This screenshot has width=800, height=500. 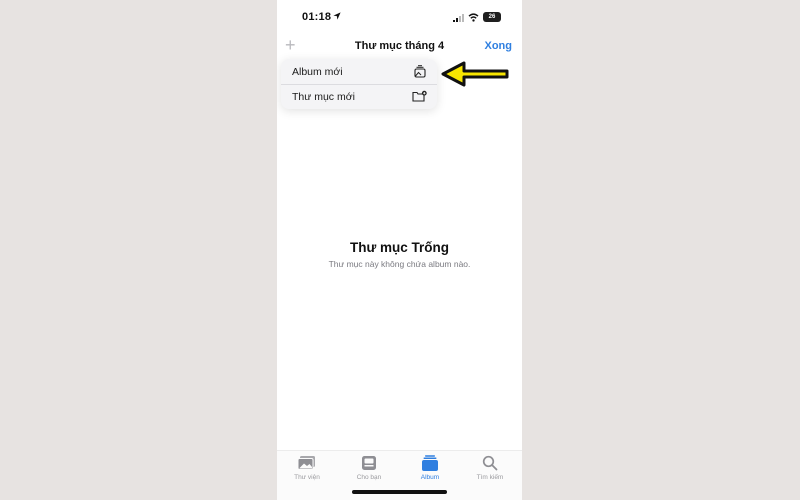 What do you see at coordinates (490, 463) in the screenshot?
I see `search-icon` at bounding box center [490, 463].